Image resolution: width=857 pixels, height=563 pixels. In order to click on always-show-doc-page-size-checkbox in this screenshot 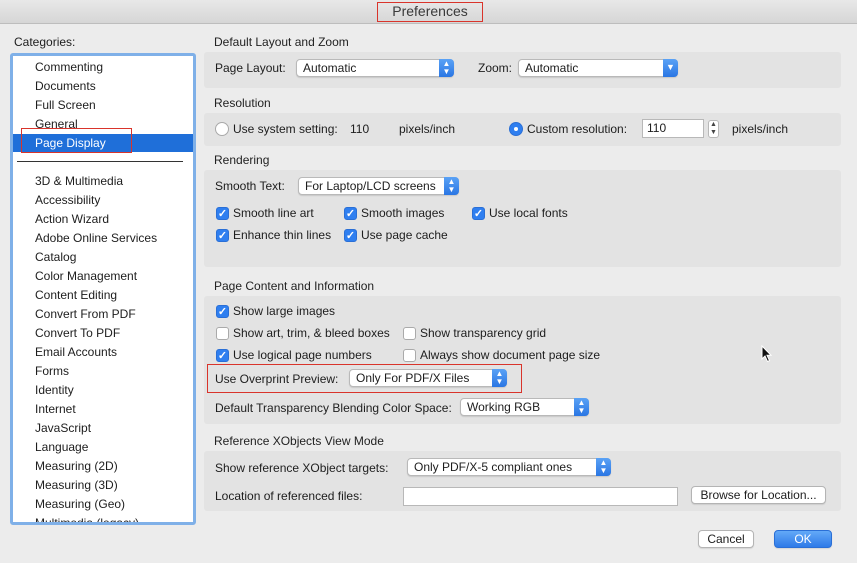, I will do `click(409, 355)`.